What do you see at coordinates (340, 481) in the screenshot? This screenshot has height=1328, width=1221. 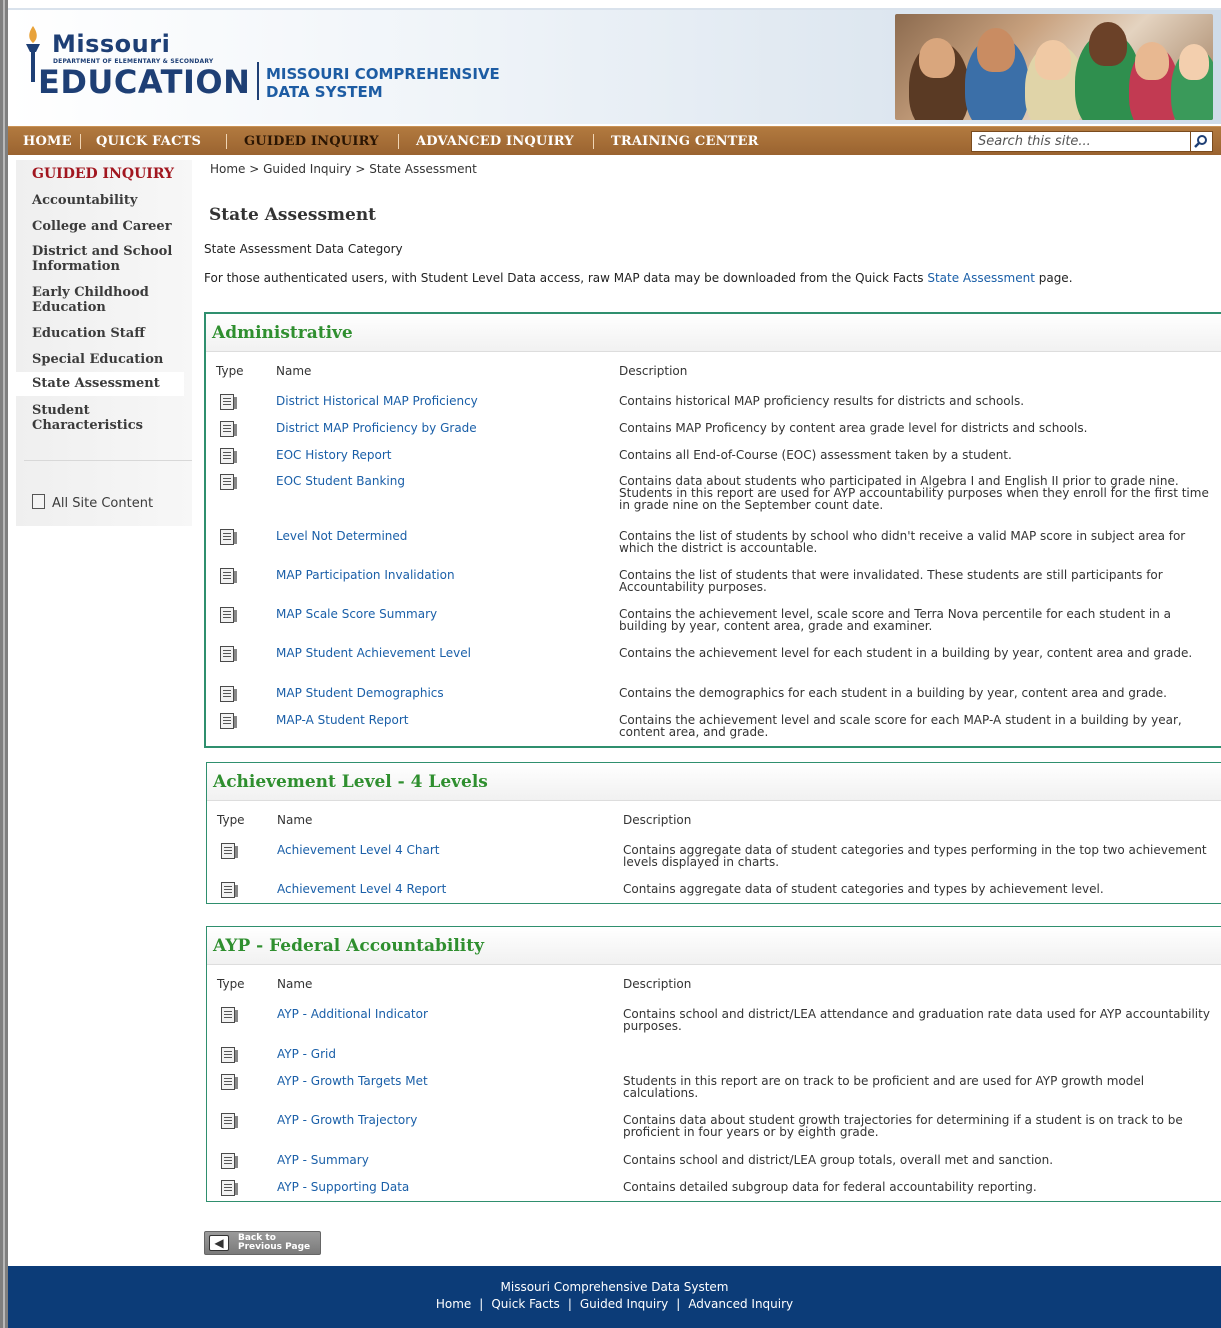 I see `report-link: EOC Student Banking` at bounding box center [340, 481].